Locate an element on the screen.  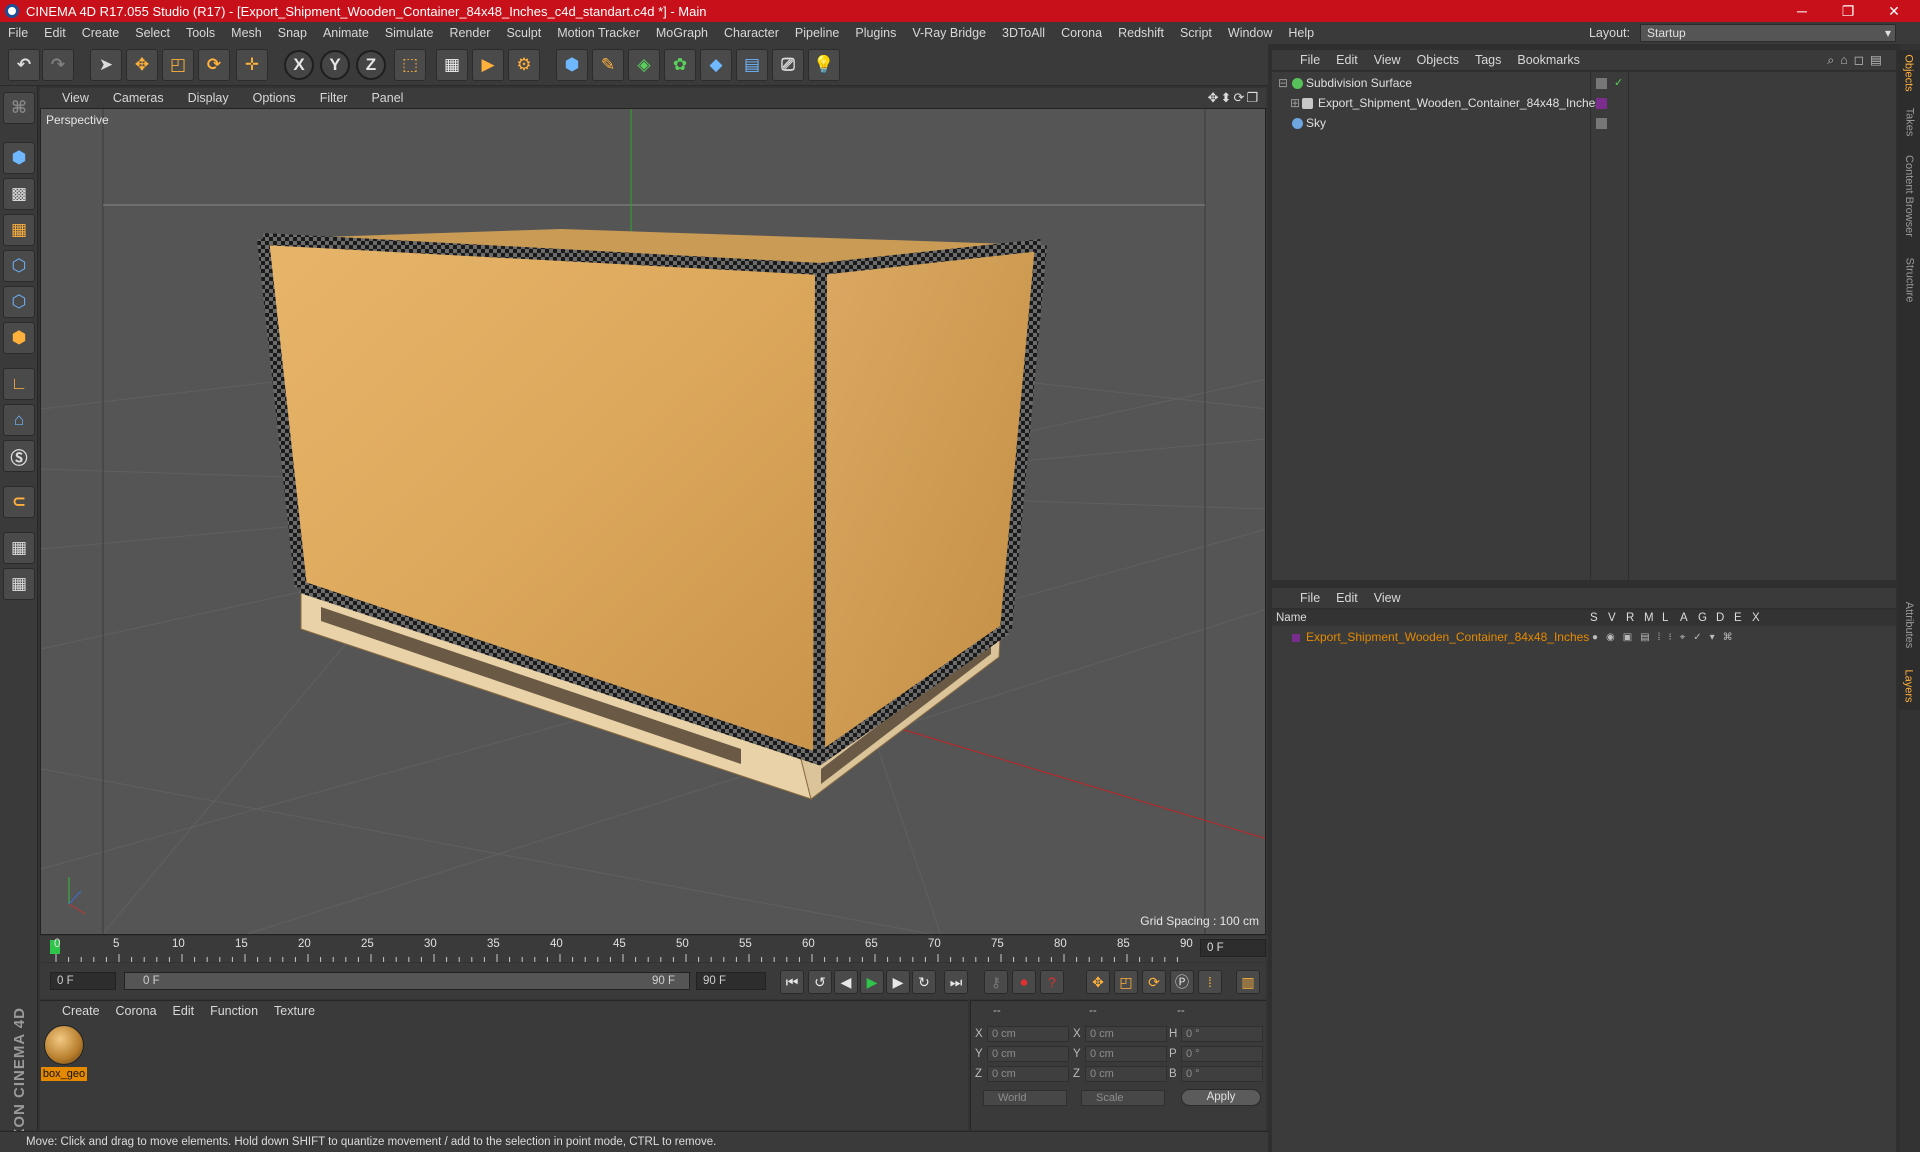
select-tool-button: ➤ is located at coordinates (106, 65).